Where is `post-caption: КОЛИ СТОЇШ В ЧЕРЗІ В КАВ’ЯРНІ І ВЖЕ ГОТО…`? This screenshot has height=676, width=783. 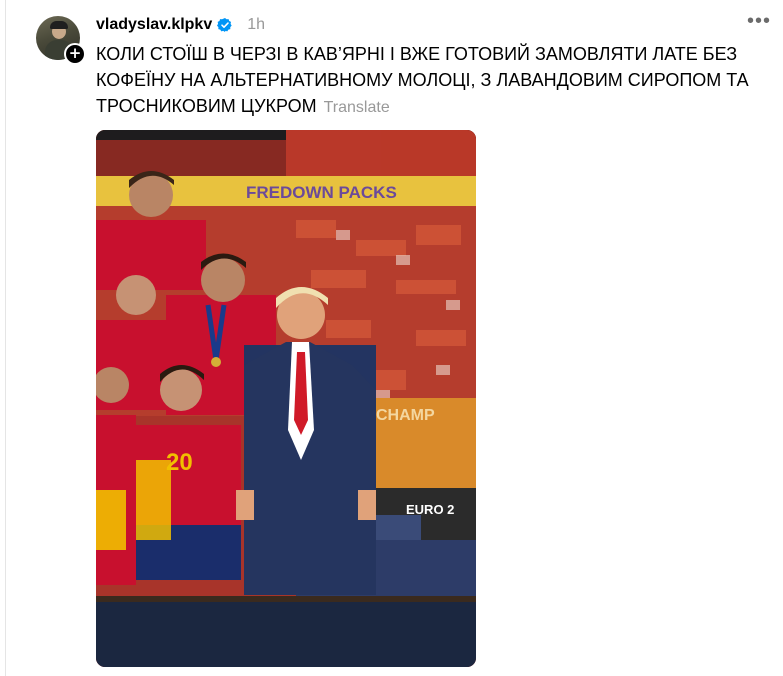 post-caption: КОЛИ СТОЇШ В ЧЕРЗІ В КАВ’ЯРНІ І ВЖЕ ГОТО… is located at coordinates (431, 81).